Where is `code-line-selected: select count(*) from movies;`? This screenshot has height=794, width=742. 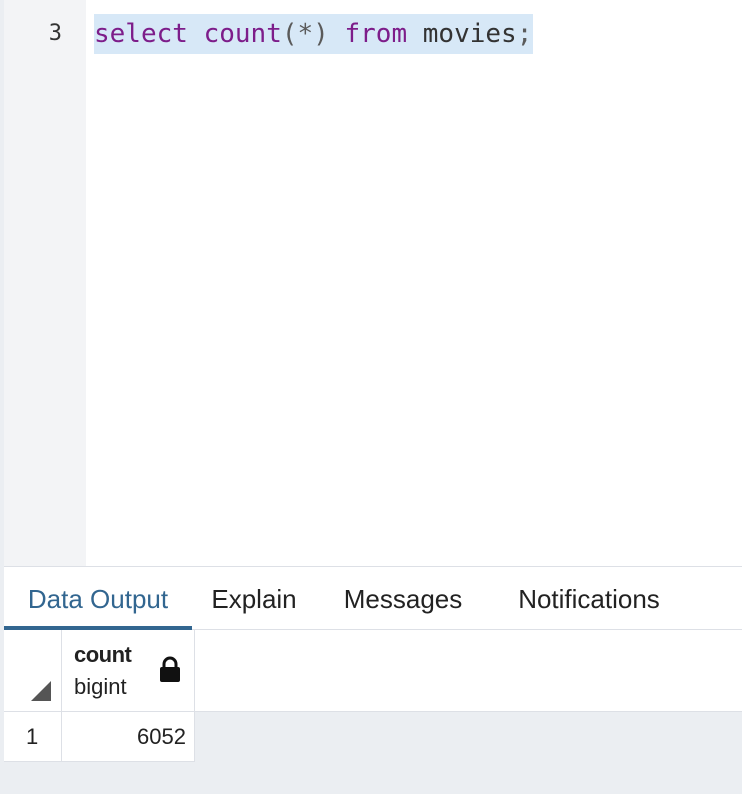
code-line-selected: select count(*) from movies; is located at coordinates (314, 34).